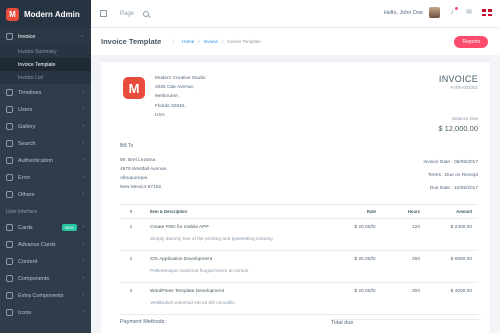 The width and height of the screenshot is (500, 333). Describe the element at coordinates (471, 42) in the screenshot. I see `reports-button: Reports` at that location.